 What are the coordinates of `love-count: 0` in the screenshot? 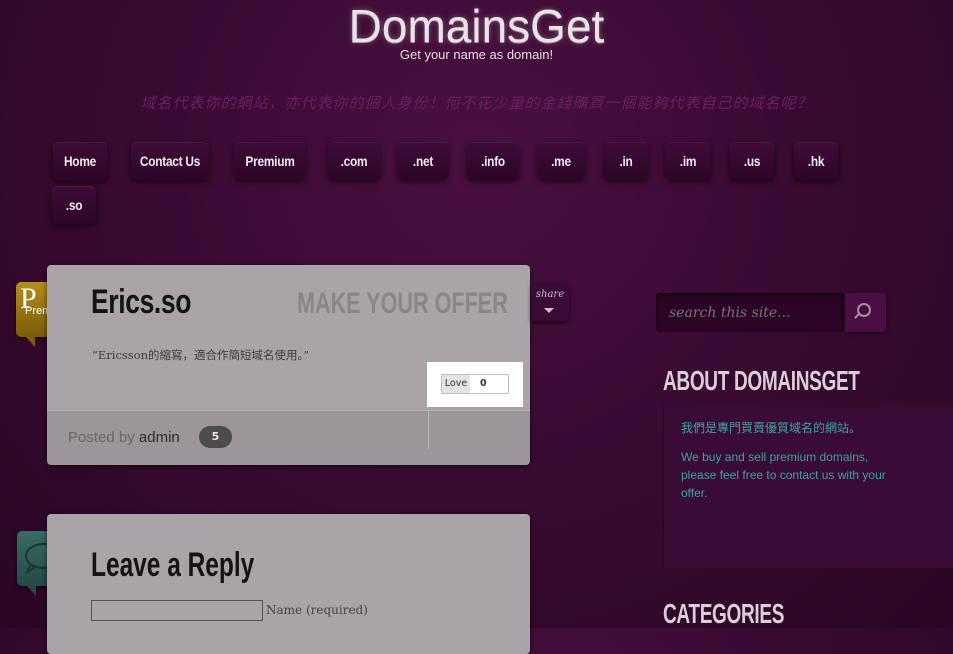 It's located at (483, 383).